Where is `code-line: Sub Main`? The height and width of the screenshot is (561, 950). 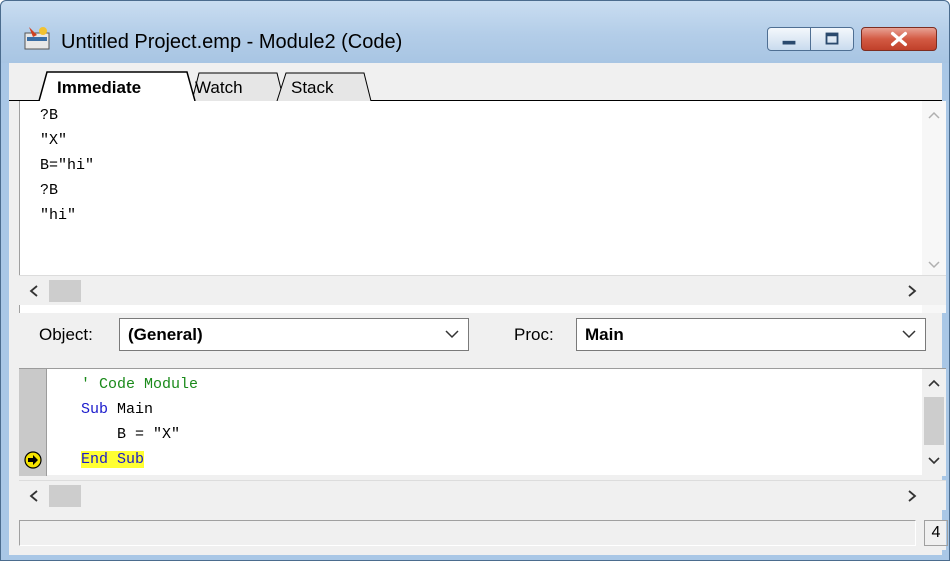
code-line: Sub Main is located at coordinates (117, 410).